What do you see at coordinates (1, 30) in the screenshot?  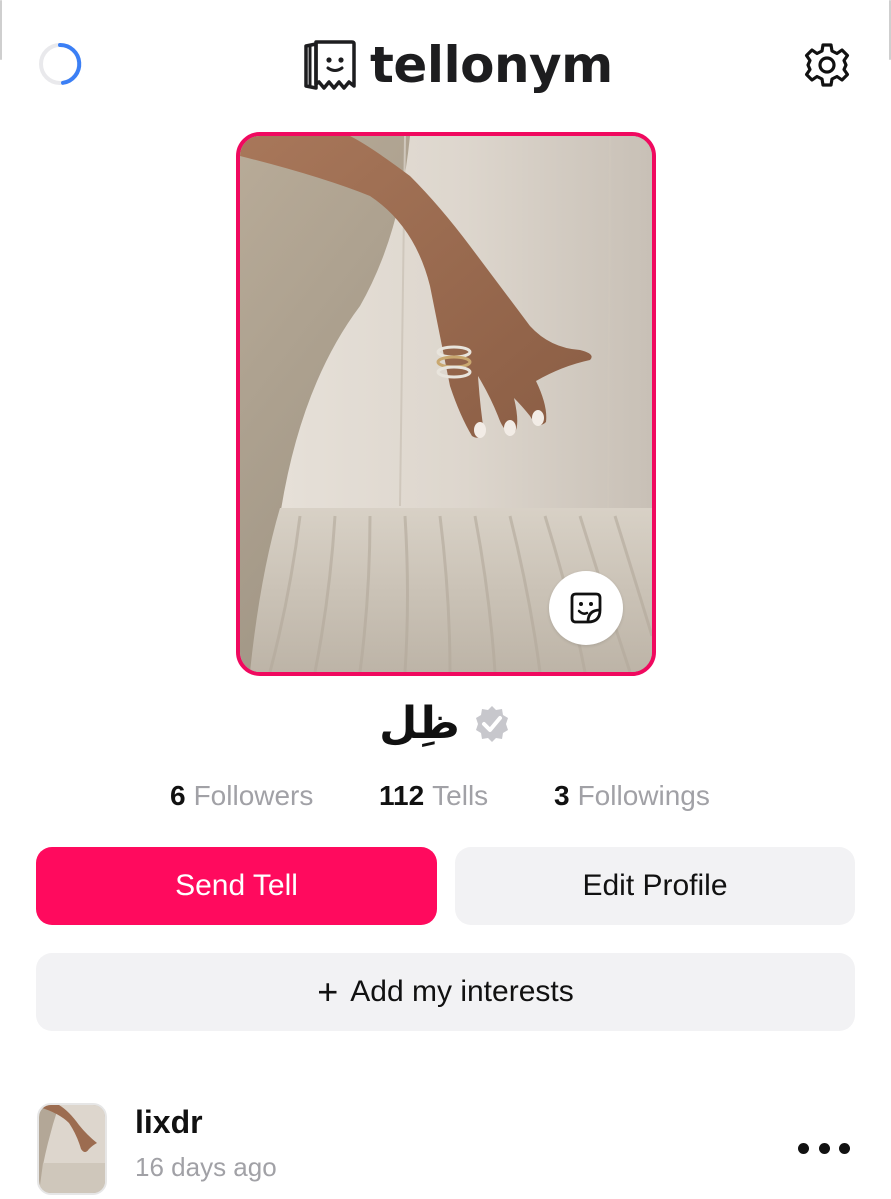 I see `screen-edge` at bounding box center [1, 30].